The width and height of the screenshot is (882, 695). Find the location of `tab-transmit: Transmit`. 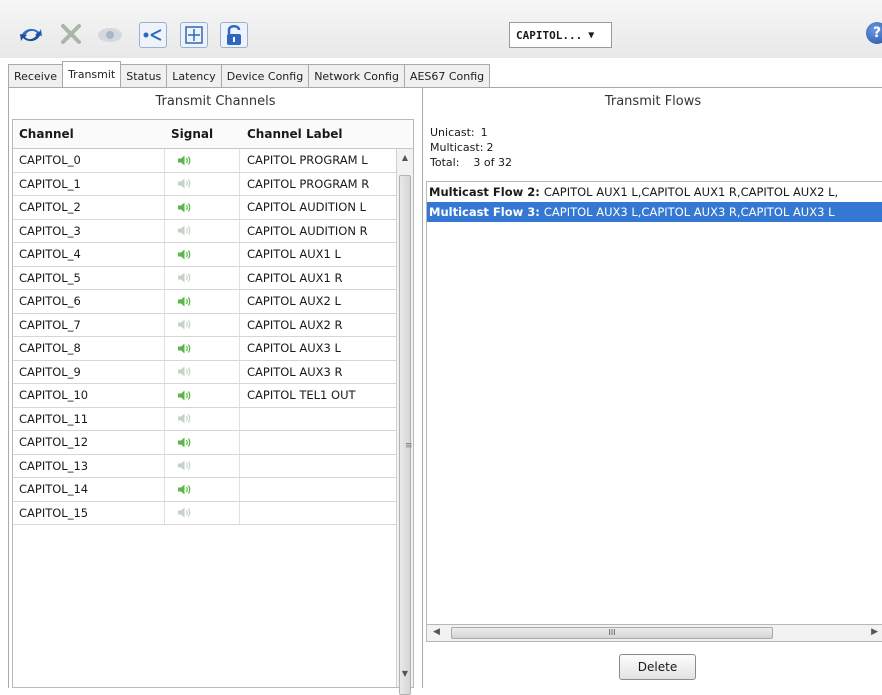

tab-transmit: Transmit is located at coordinates (92, 74).